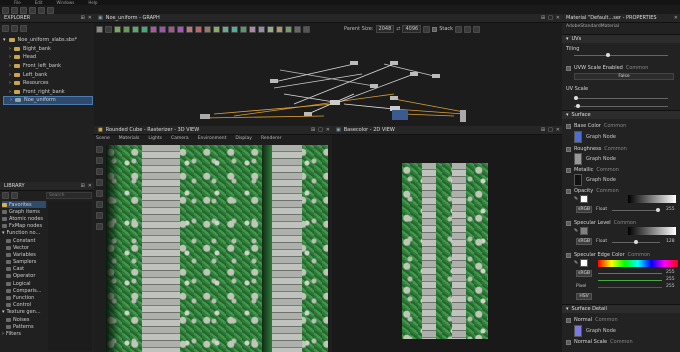  Describe the element at coordinates (48, 57) in the screenshot. I see `tree-item: › Head` at that location.